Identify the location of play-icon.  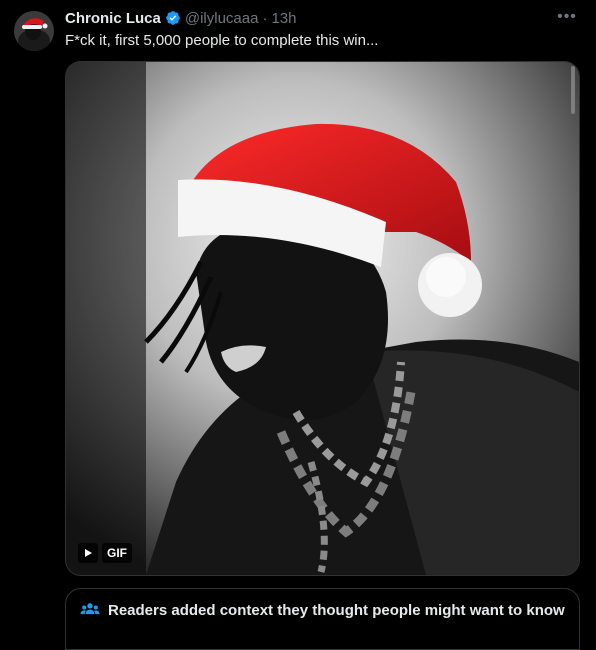
(88, 553).